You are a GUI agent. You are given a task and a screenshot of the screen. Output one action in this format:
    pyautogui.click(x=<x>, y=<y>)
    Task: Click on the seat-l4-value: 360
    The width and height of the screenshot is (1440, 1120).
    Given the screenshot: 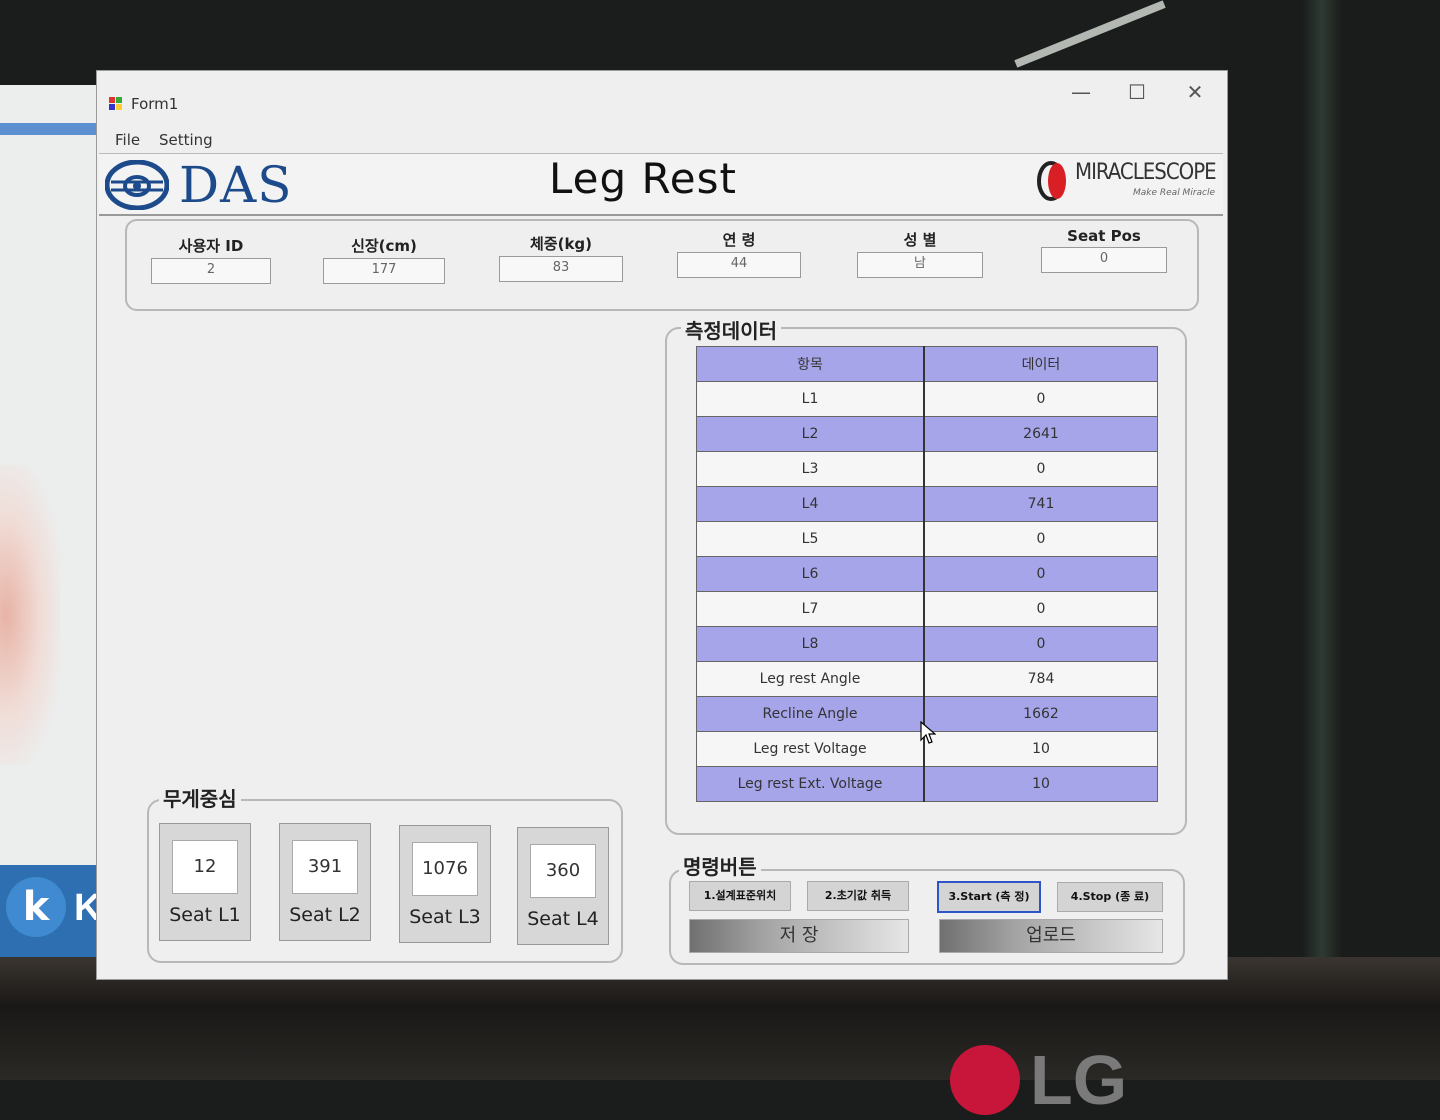 What is the action you would take?
    pyautogui.click(x=563, y=871)
    